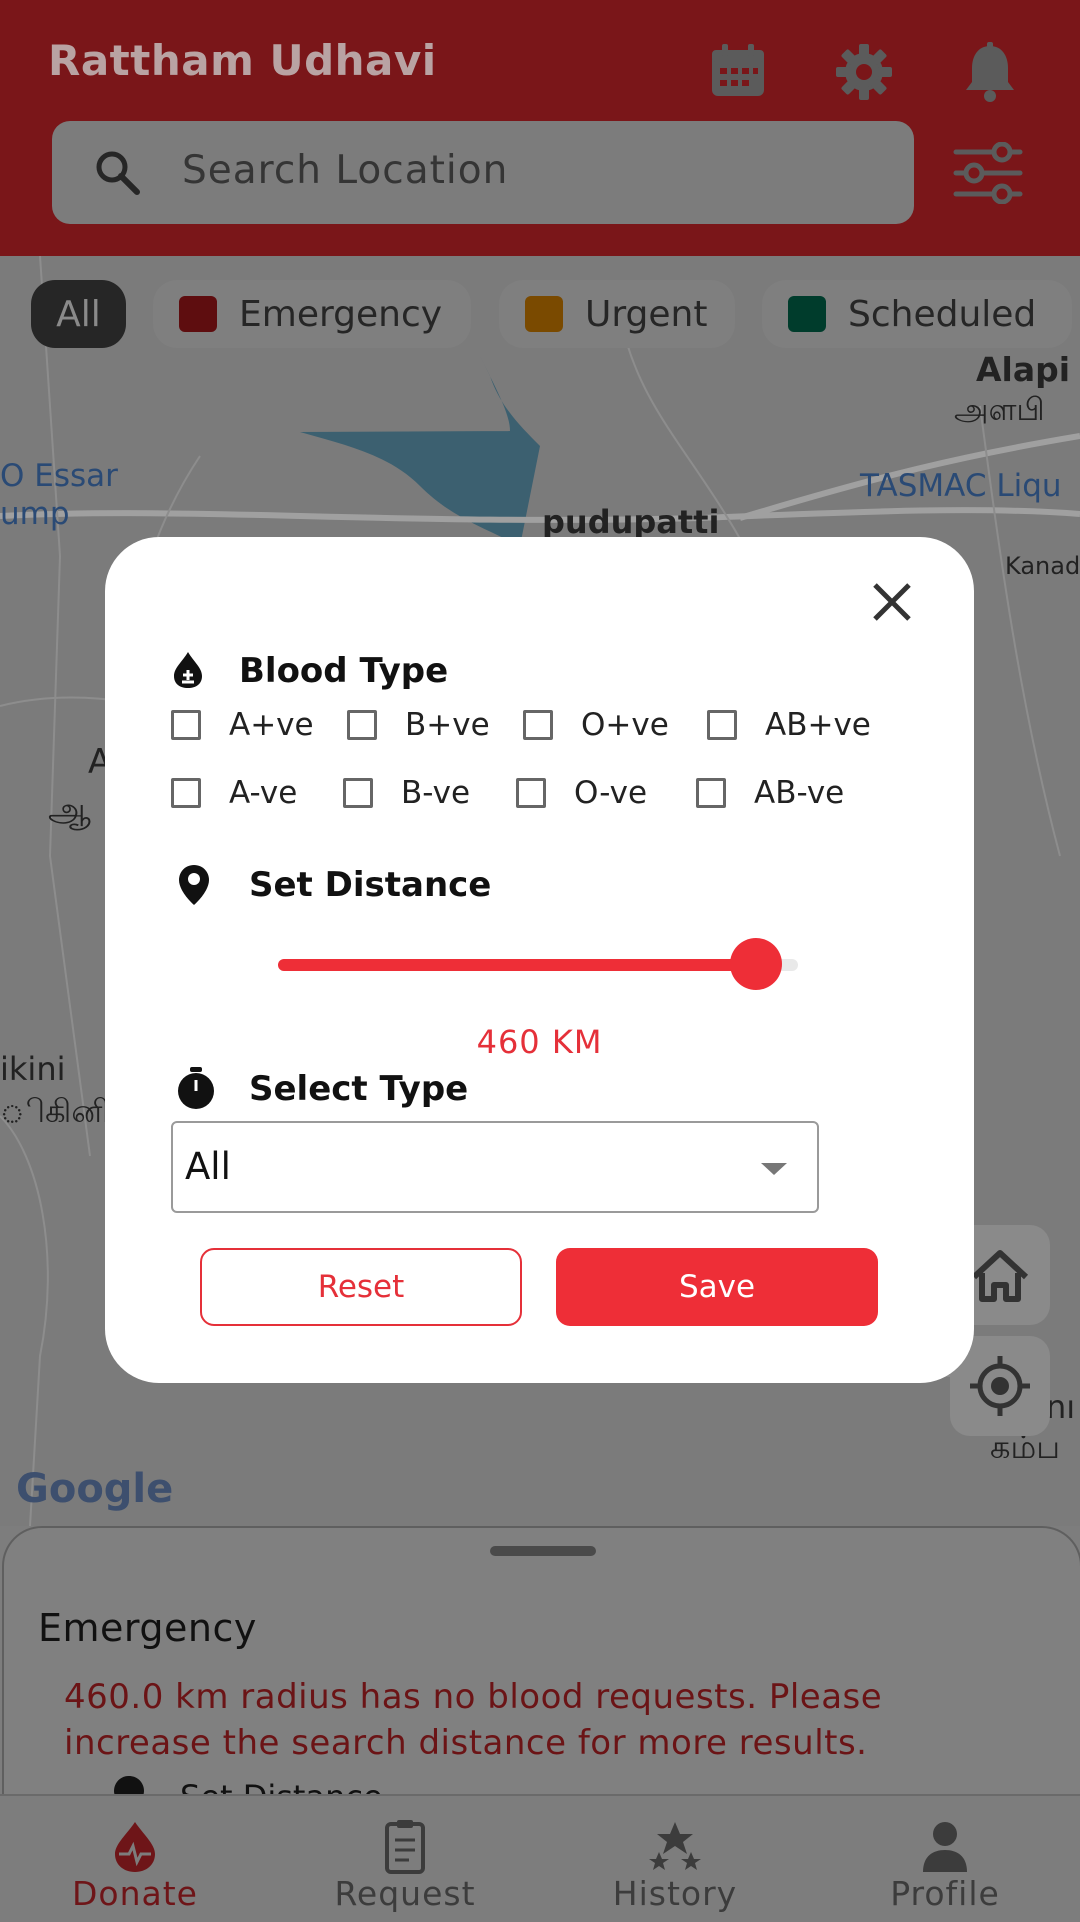 The width and height of the screenshot is (1080, 1922). What do you see at coordinates (196, 1088) in the screenshot?
I see `stopwatch-icon` at bounding box center [196, 1088].